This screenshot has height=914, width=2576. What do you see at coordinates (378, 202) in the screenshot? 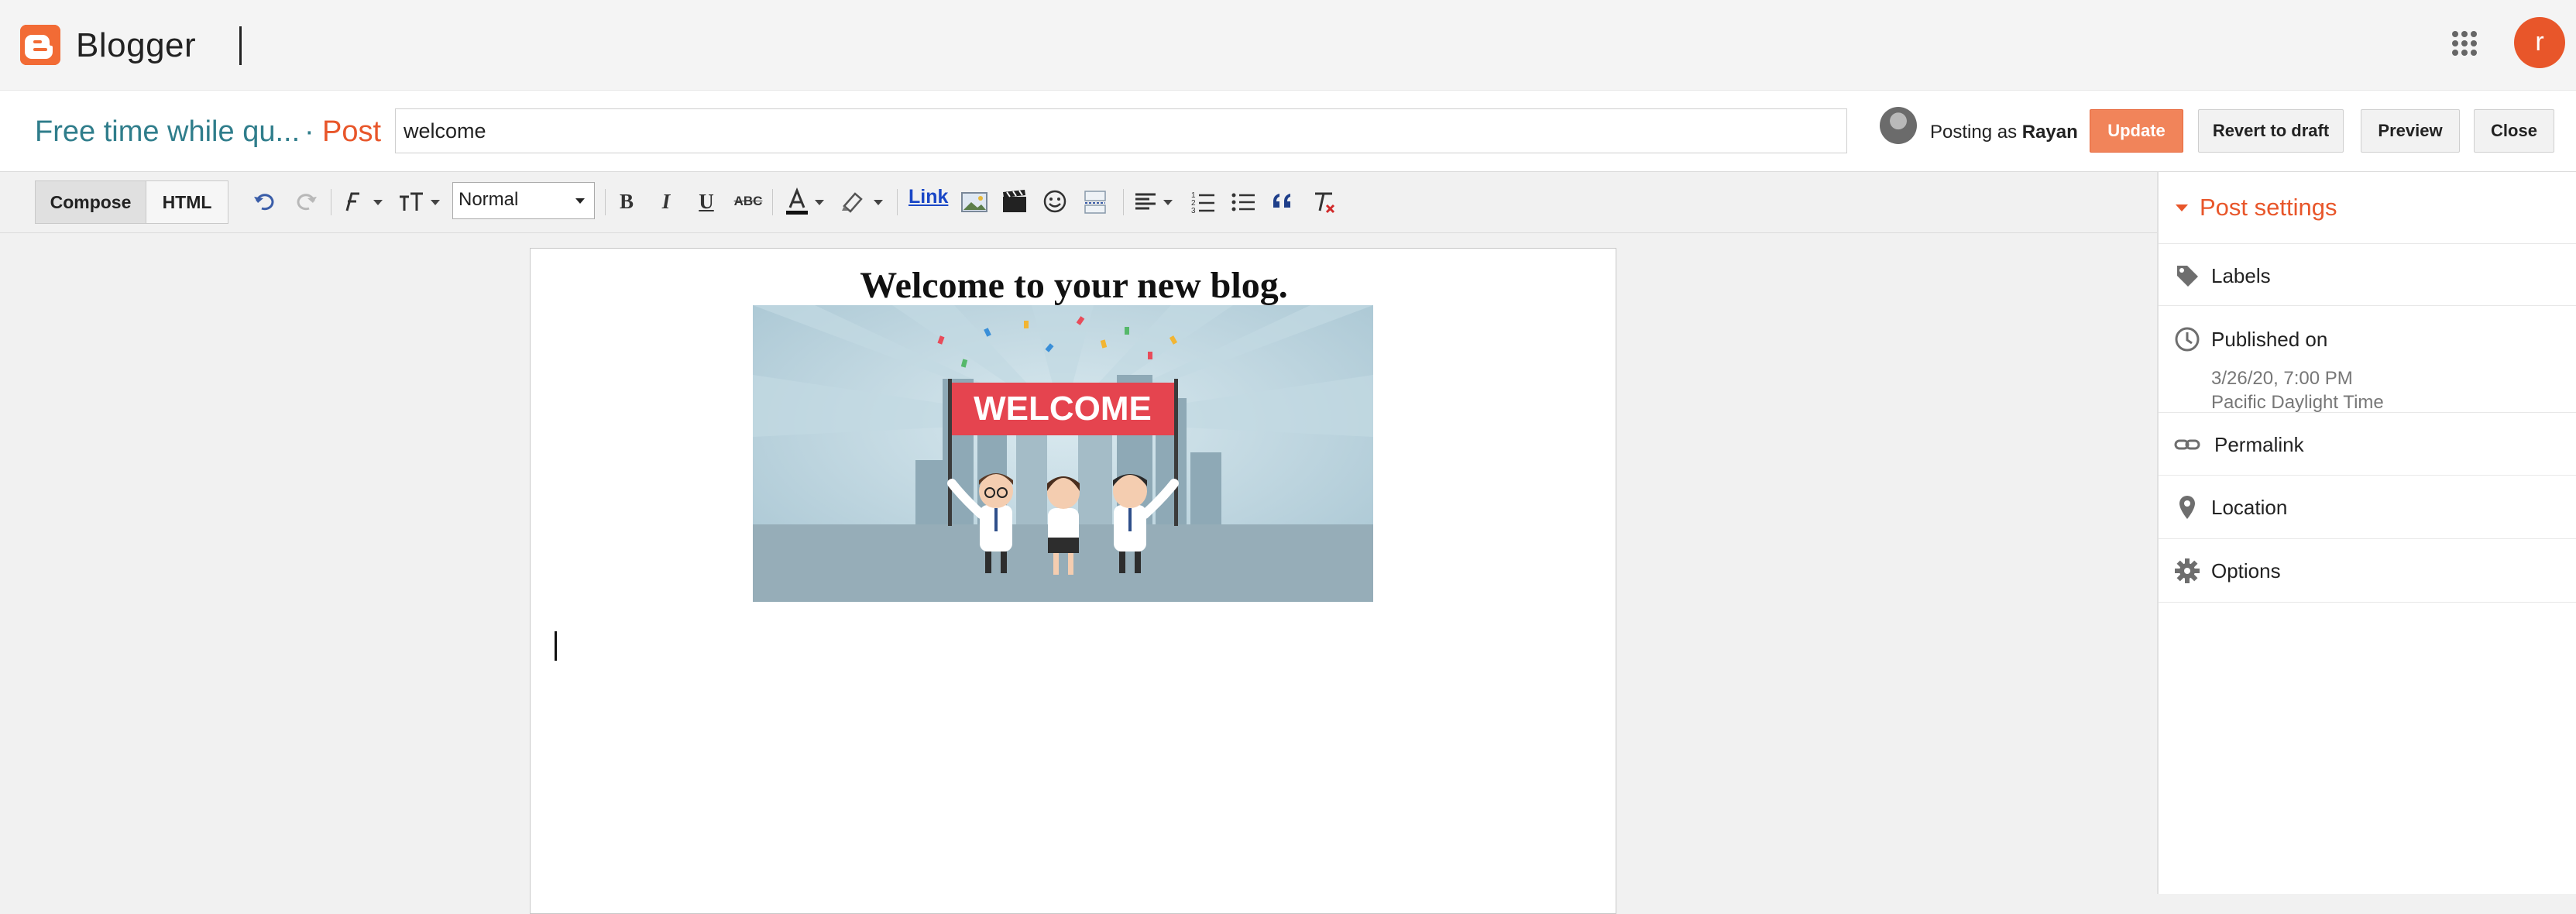
I see `font-caret-icon` at bounding box center [378, 202].